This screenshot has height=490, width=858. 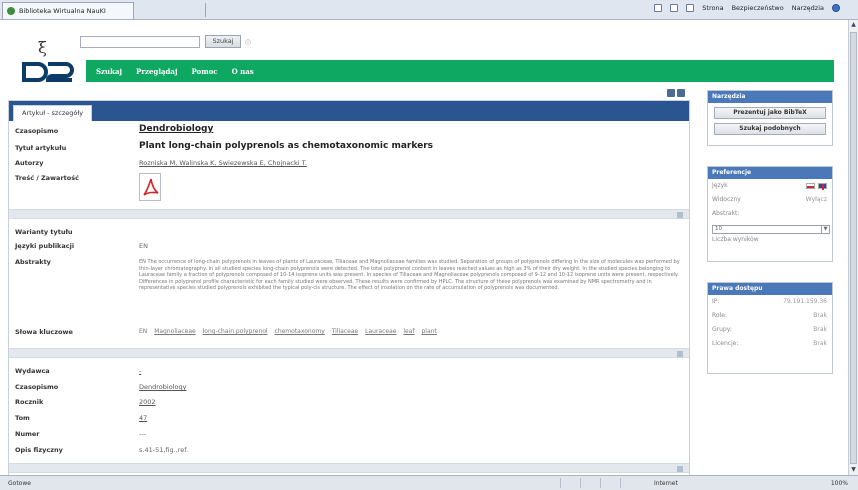 I want to click on jezyki-label: Języki publikacji, so click(x=45, y=246).